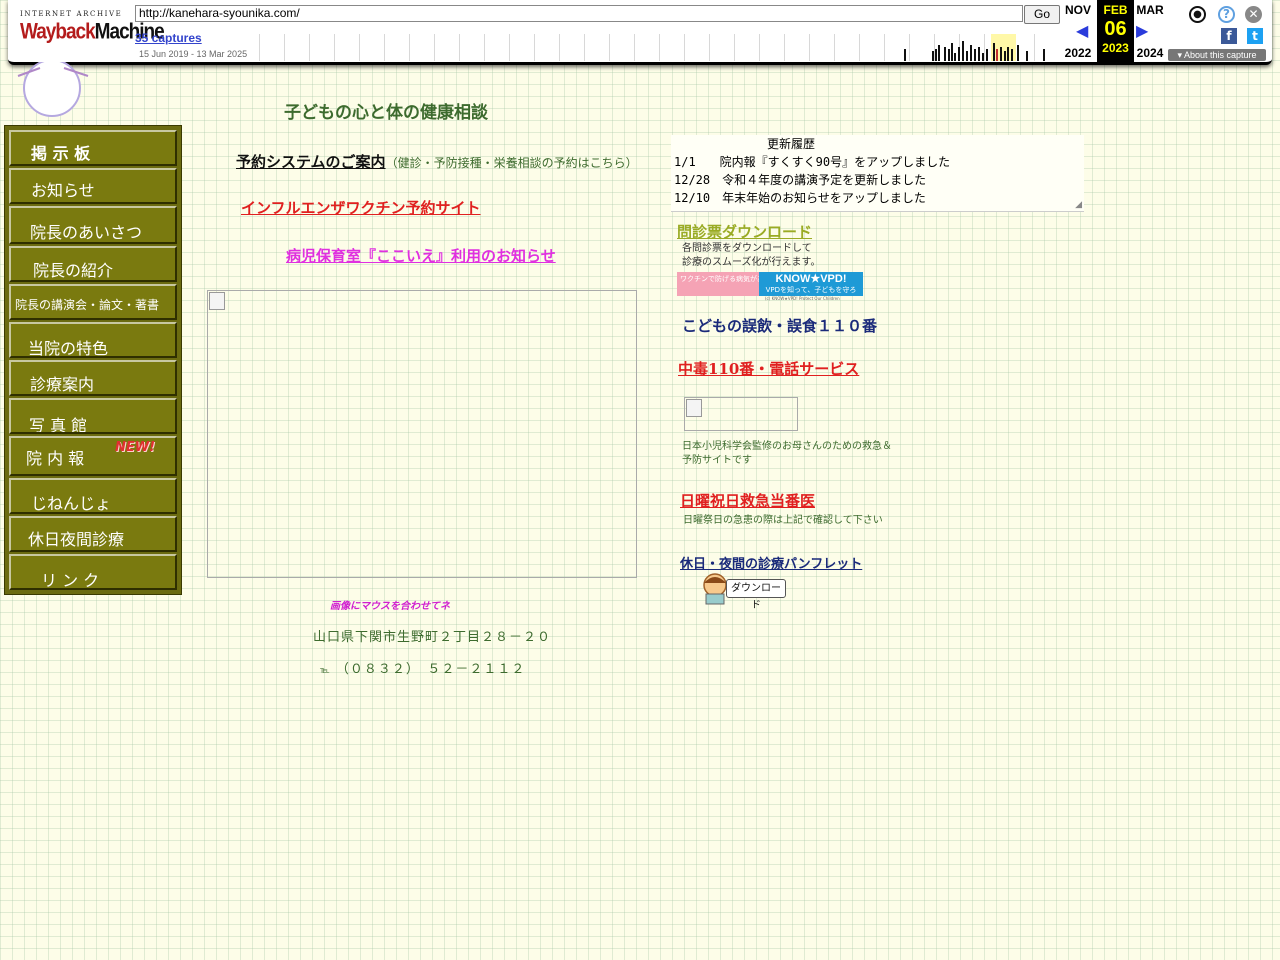 This screenshot has width=1280, height=960. What do you see at coordinates (1220, 55) in the screenshot?
I see `about-capture-label: About this capture` at bounding box center [1220, 55].